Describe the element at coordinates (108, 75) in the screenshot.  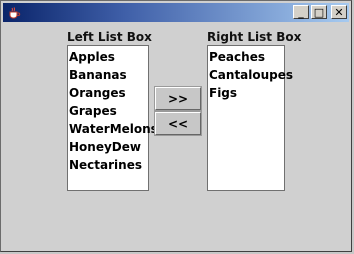
I see `list-item: Bananas` at that location.